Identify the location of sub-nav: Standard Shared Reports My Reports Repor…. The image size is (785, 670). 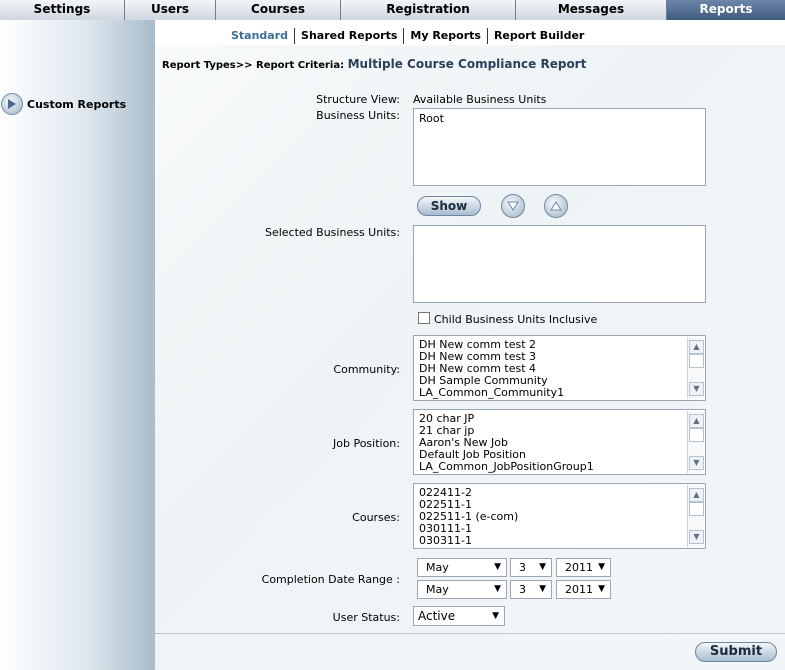
(407, 36).